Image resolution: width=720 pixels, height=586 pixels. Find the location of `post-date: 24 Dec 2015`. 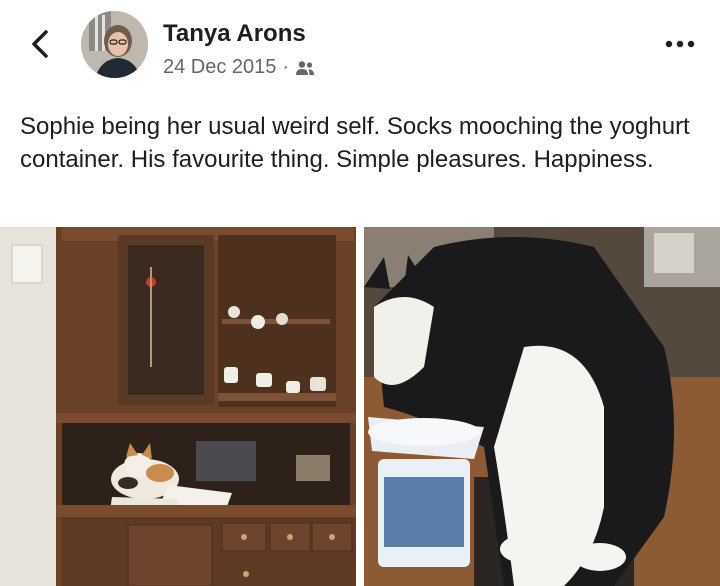

post-date: 24 Dec 2015 is located at coordinates (219, 67).